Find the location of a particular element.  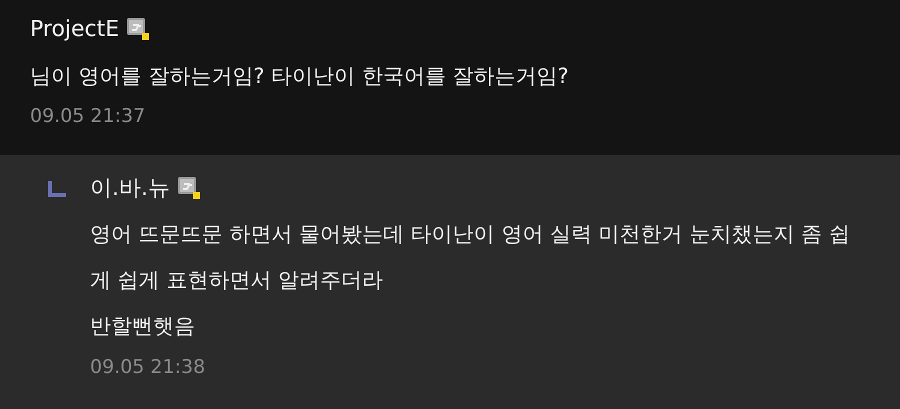

author-name: 이.바.뉴 is located at coordinates (130, 189).